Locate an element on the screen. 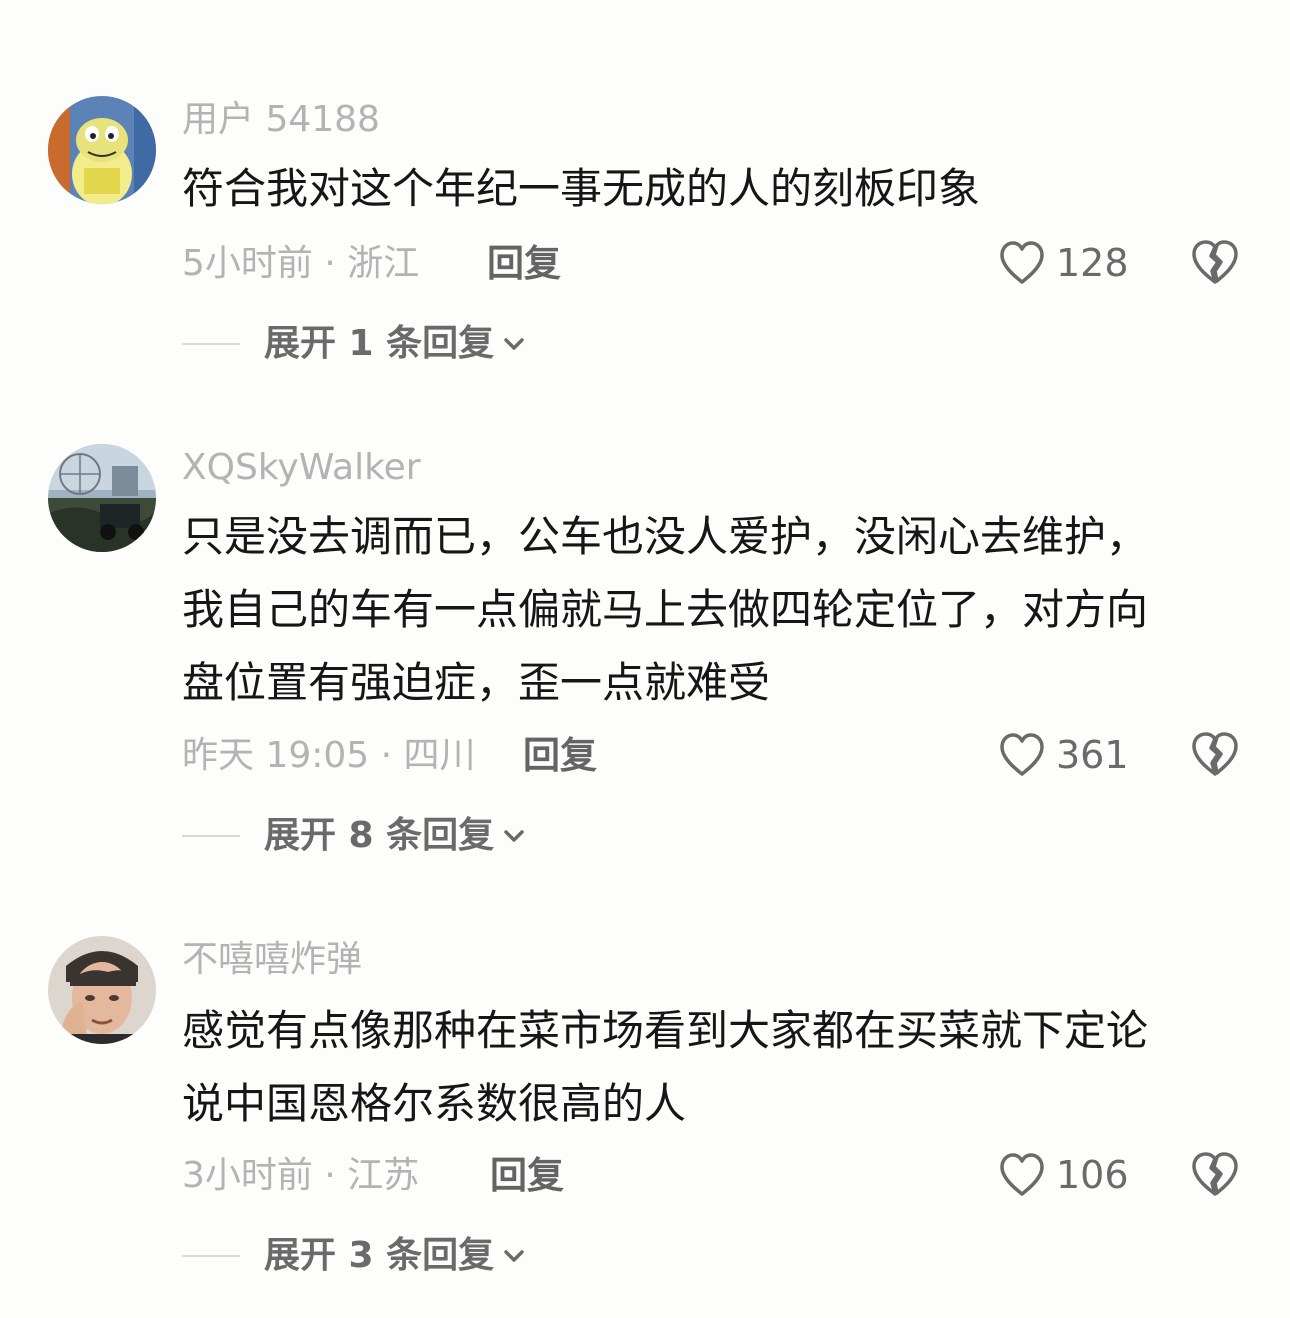  comment-text-line: 感觉有点像那种在菜市场看到大家都在买菜就下定论 is located at coordinates (665, 1030).